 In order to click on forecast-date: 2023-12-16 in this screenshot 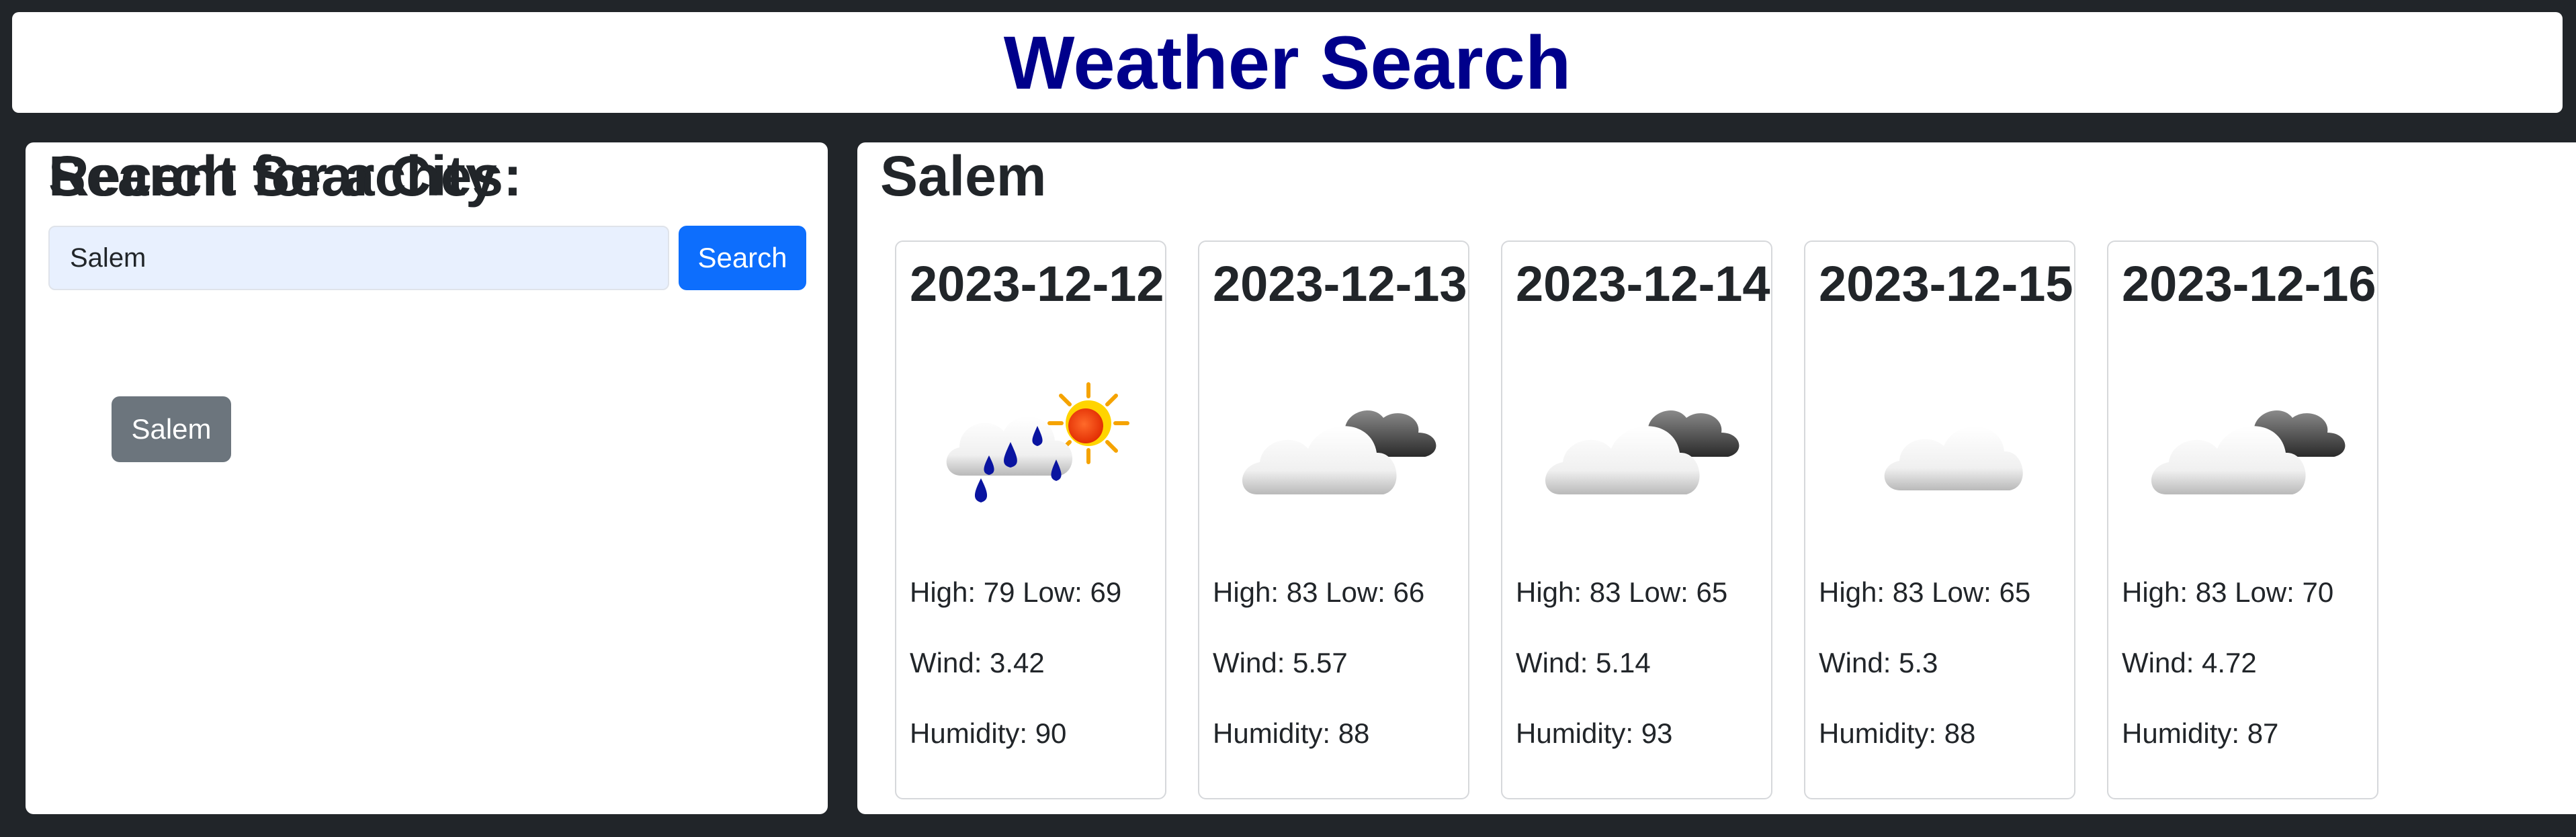, I will do `click(2249, 284)`.